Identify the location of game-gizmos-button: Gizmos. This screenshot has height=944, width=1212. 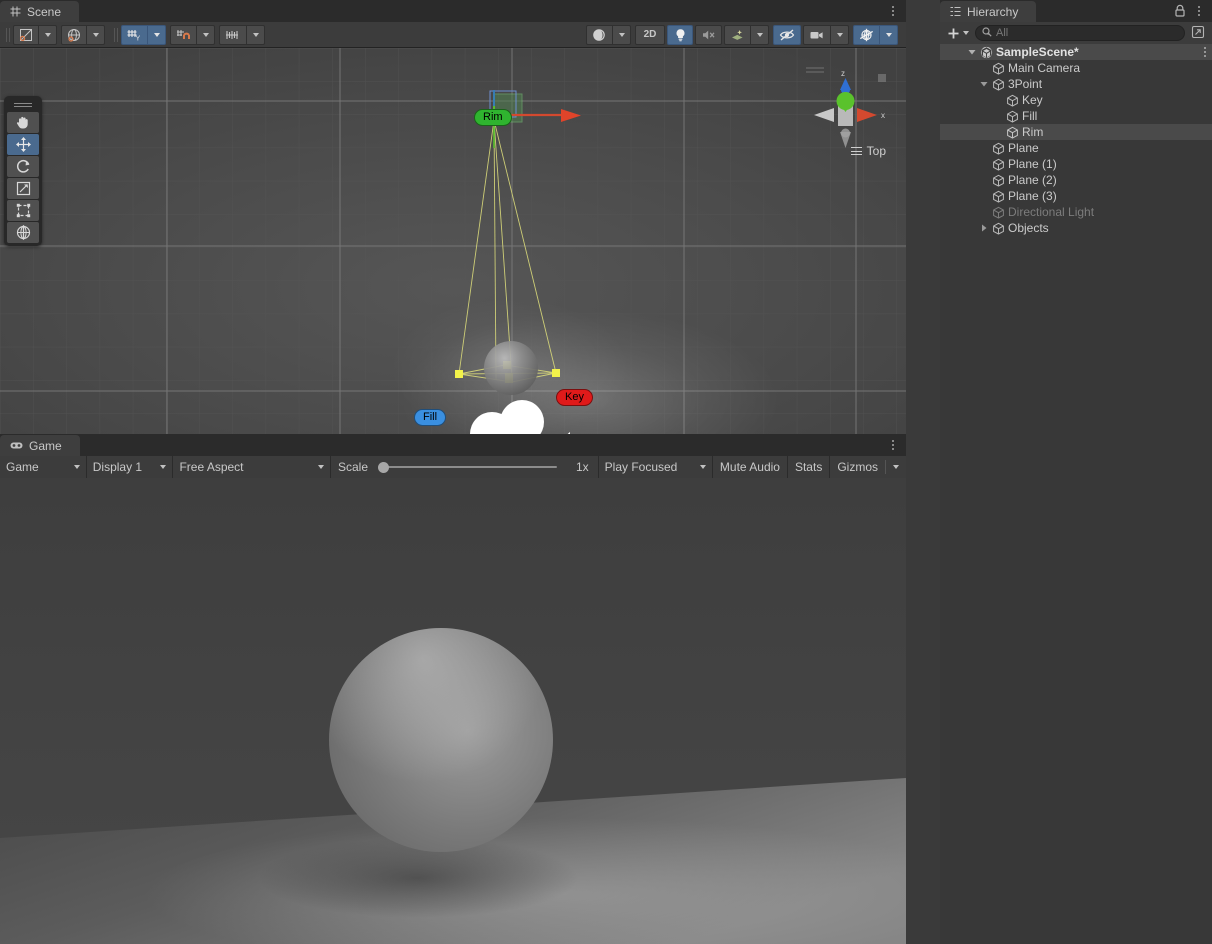
(868, 467).